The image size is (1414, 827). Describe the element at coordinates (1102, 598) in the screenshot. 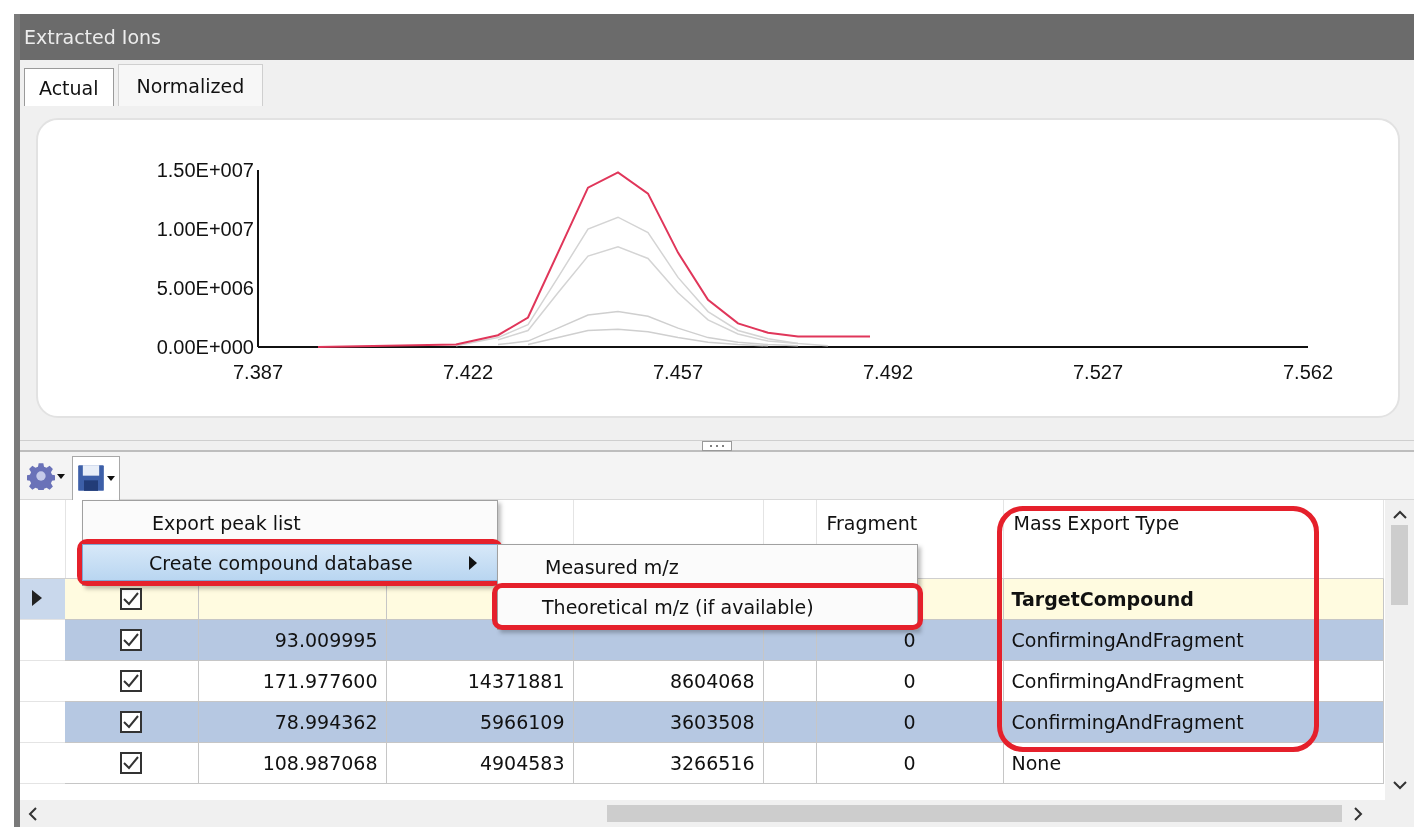

I see `table-cell: TargetCompound` at that location.